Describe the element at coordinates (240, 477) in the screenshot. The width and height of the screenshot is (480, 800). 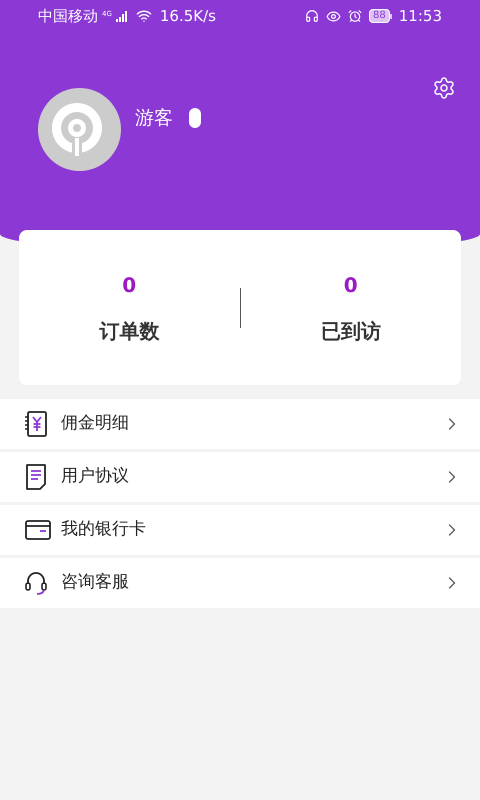
I see `menu-item: 用户协议` at that location.